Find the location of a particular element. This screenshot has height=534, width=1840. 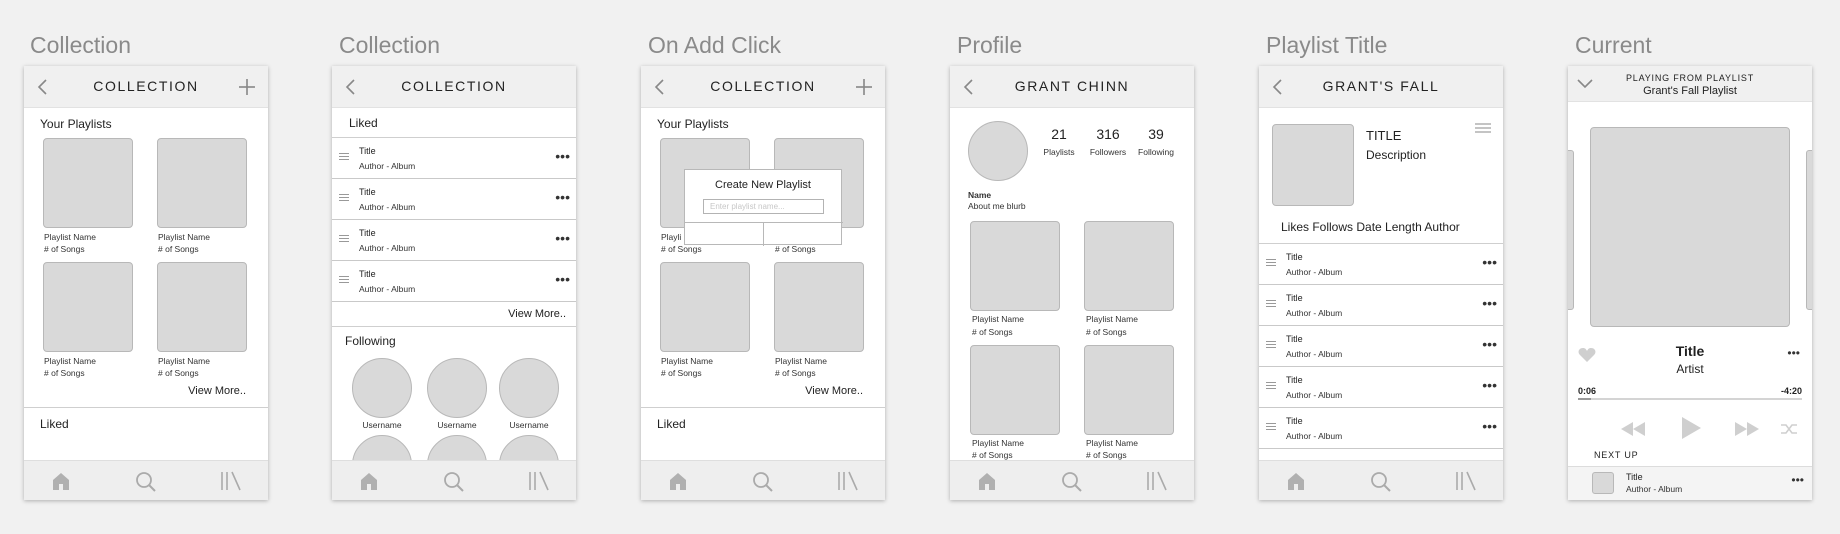

confirm-button is located at coordinates (803, 234).